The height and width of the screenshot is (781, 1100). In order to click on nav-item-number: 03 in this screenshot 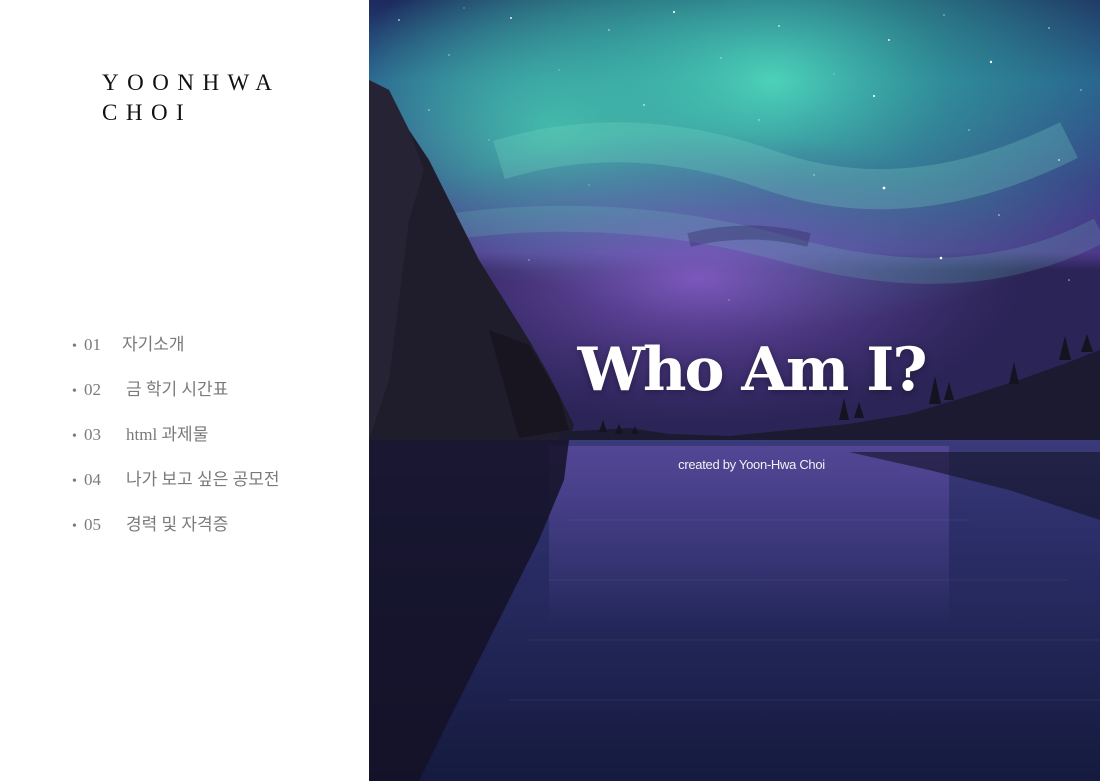, I will do `click(92, 434)`.